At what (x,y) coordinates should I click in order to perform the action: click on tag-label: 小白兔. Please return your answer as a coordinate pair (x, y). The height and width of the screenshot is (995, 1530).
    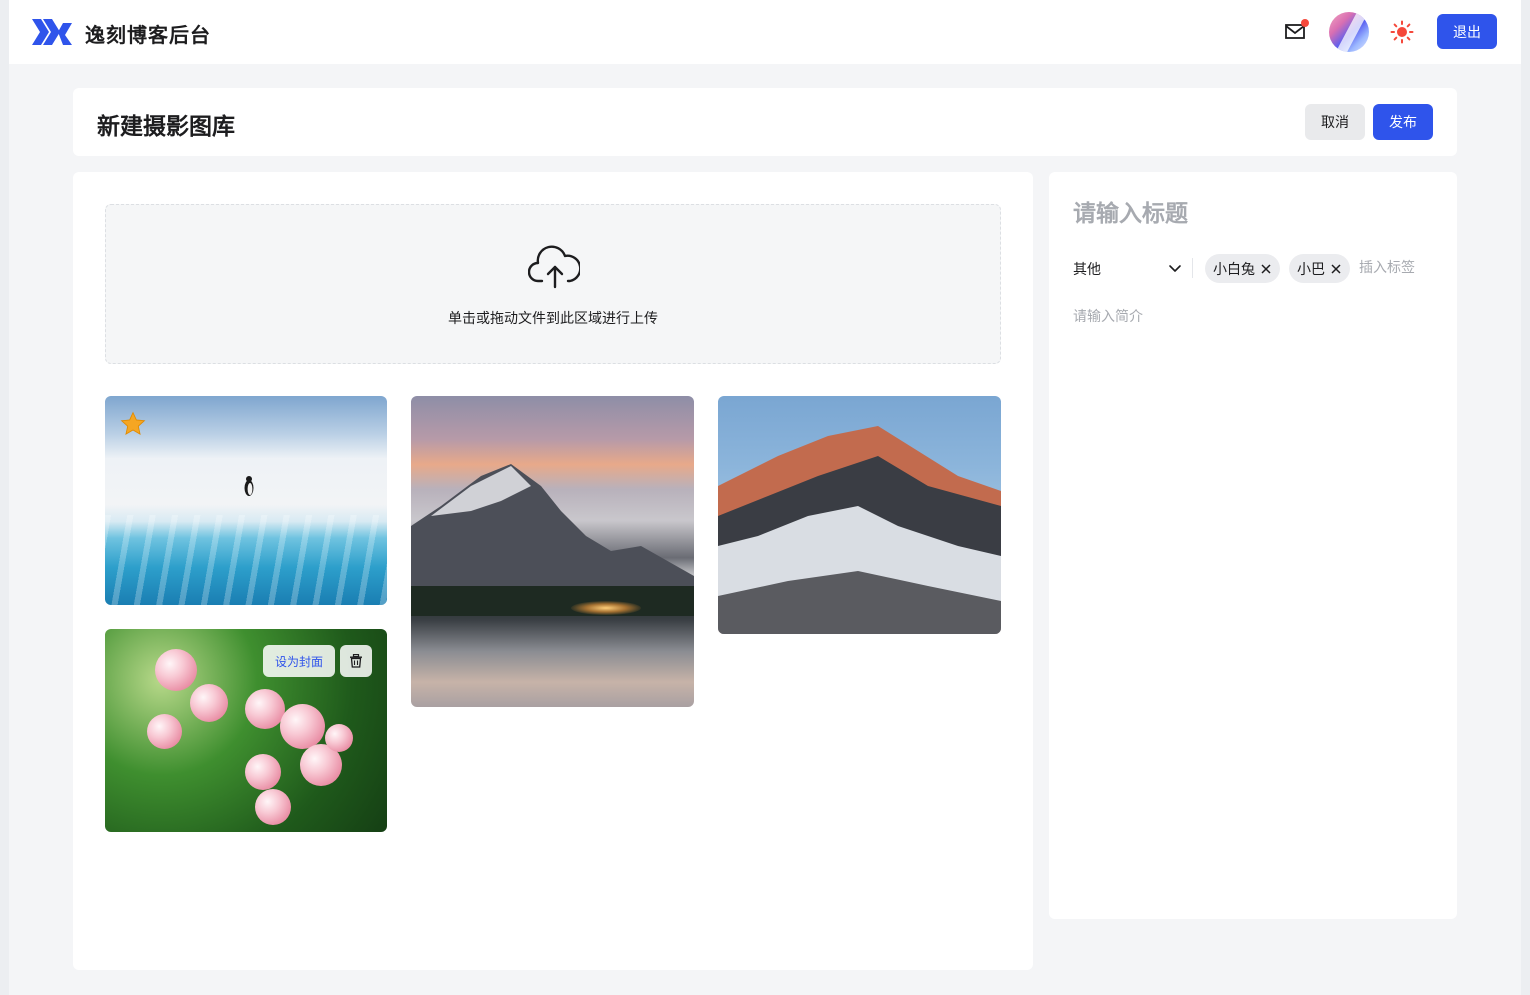
    Looking at the image, I should click on (1234, 269).